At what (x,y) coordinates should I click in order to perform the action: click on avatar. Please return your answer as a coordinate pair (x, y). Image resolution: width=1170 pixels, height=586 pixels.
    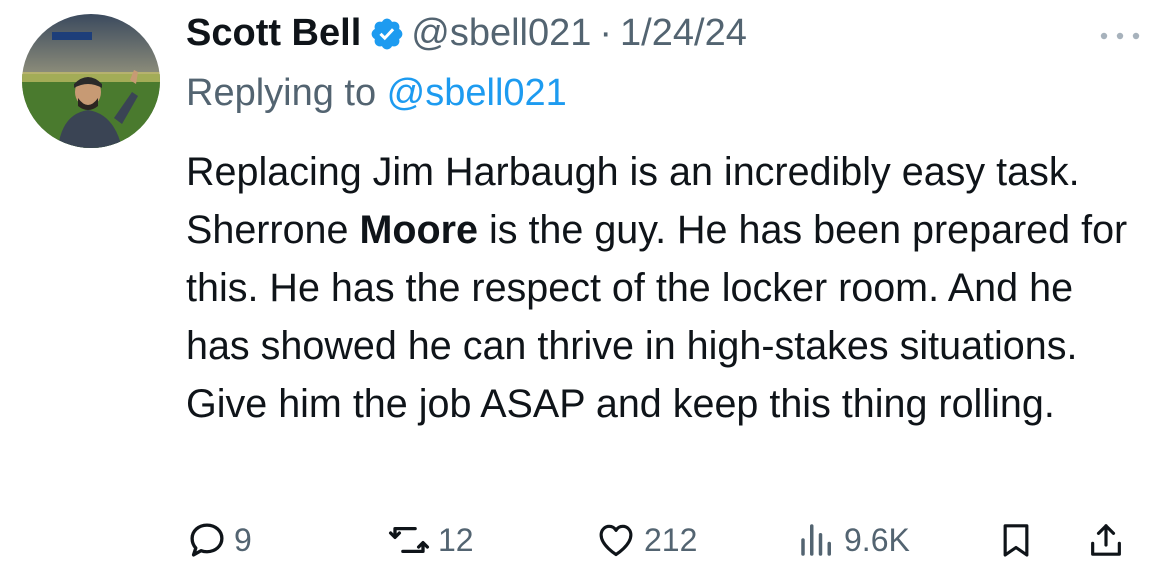
    Looking at the image, I should click on (91, 81).